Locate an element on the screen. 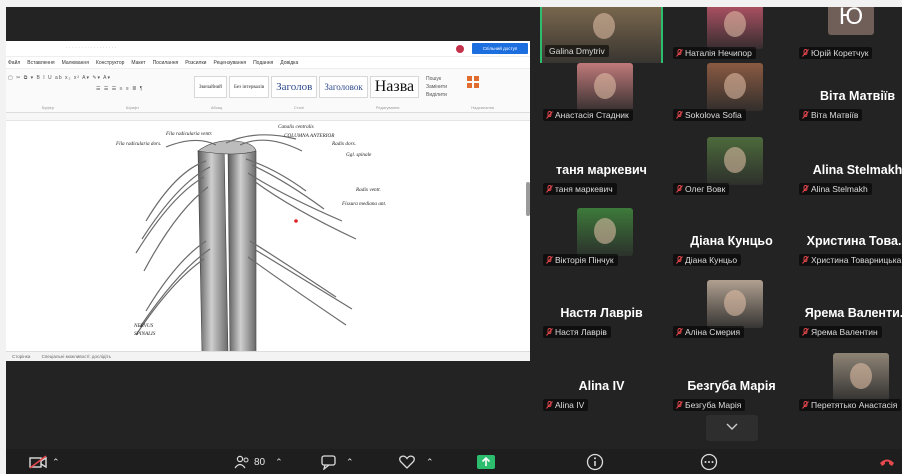 The width and height of the screenshot is (902, 474). ribbon-tab: Вставлення is located at coordinates (40, 63).